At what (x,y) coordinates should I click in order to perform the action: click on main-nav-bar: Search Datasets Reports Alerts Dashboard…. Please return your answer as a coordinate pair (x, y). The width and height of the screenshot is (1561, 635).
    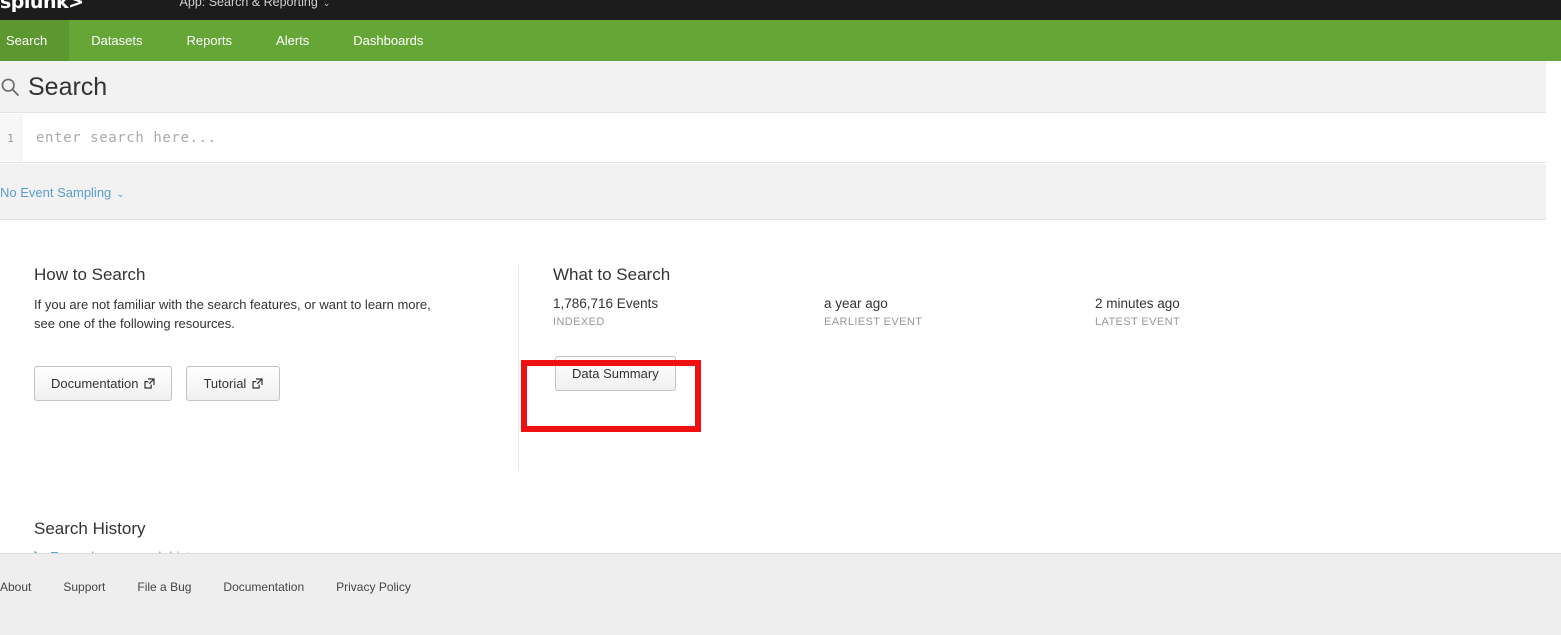
    Looking at the image, I should click on (780, 40).